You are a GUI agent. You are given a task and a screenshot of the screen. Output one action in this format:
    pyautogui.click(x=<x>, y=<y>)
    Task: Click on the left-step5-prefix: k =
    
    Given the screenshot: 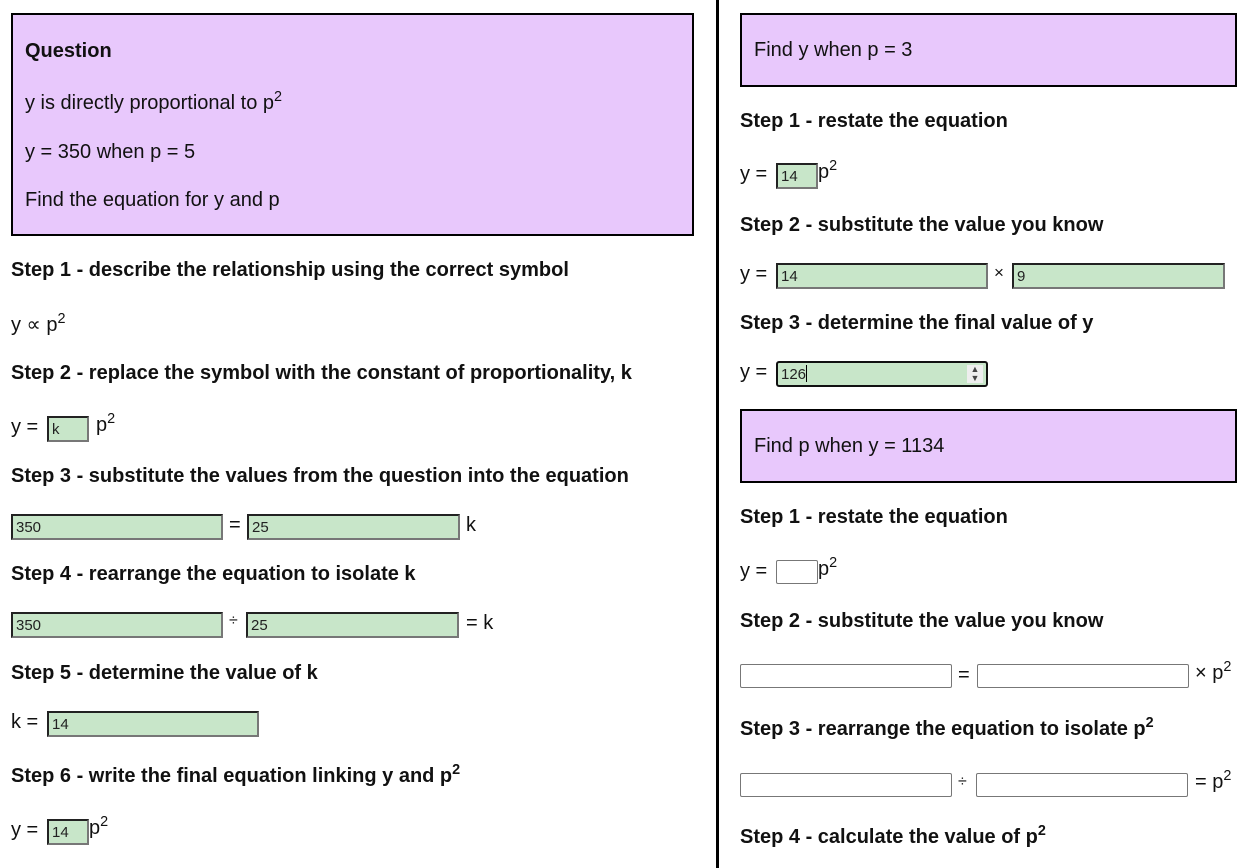 What is the action you would take?
    pyautogui.click(x=25, y=722)
    